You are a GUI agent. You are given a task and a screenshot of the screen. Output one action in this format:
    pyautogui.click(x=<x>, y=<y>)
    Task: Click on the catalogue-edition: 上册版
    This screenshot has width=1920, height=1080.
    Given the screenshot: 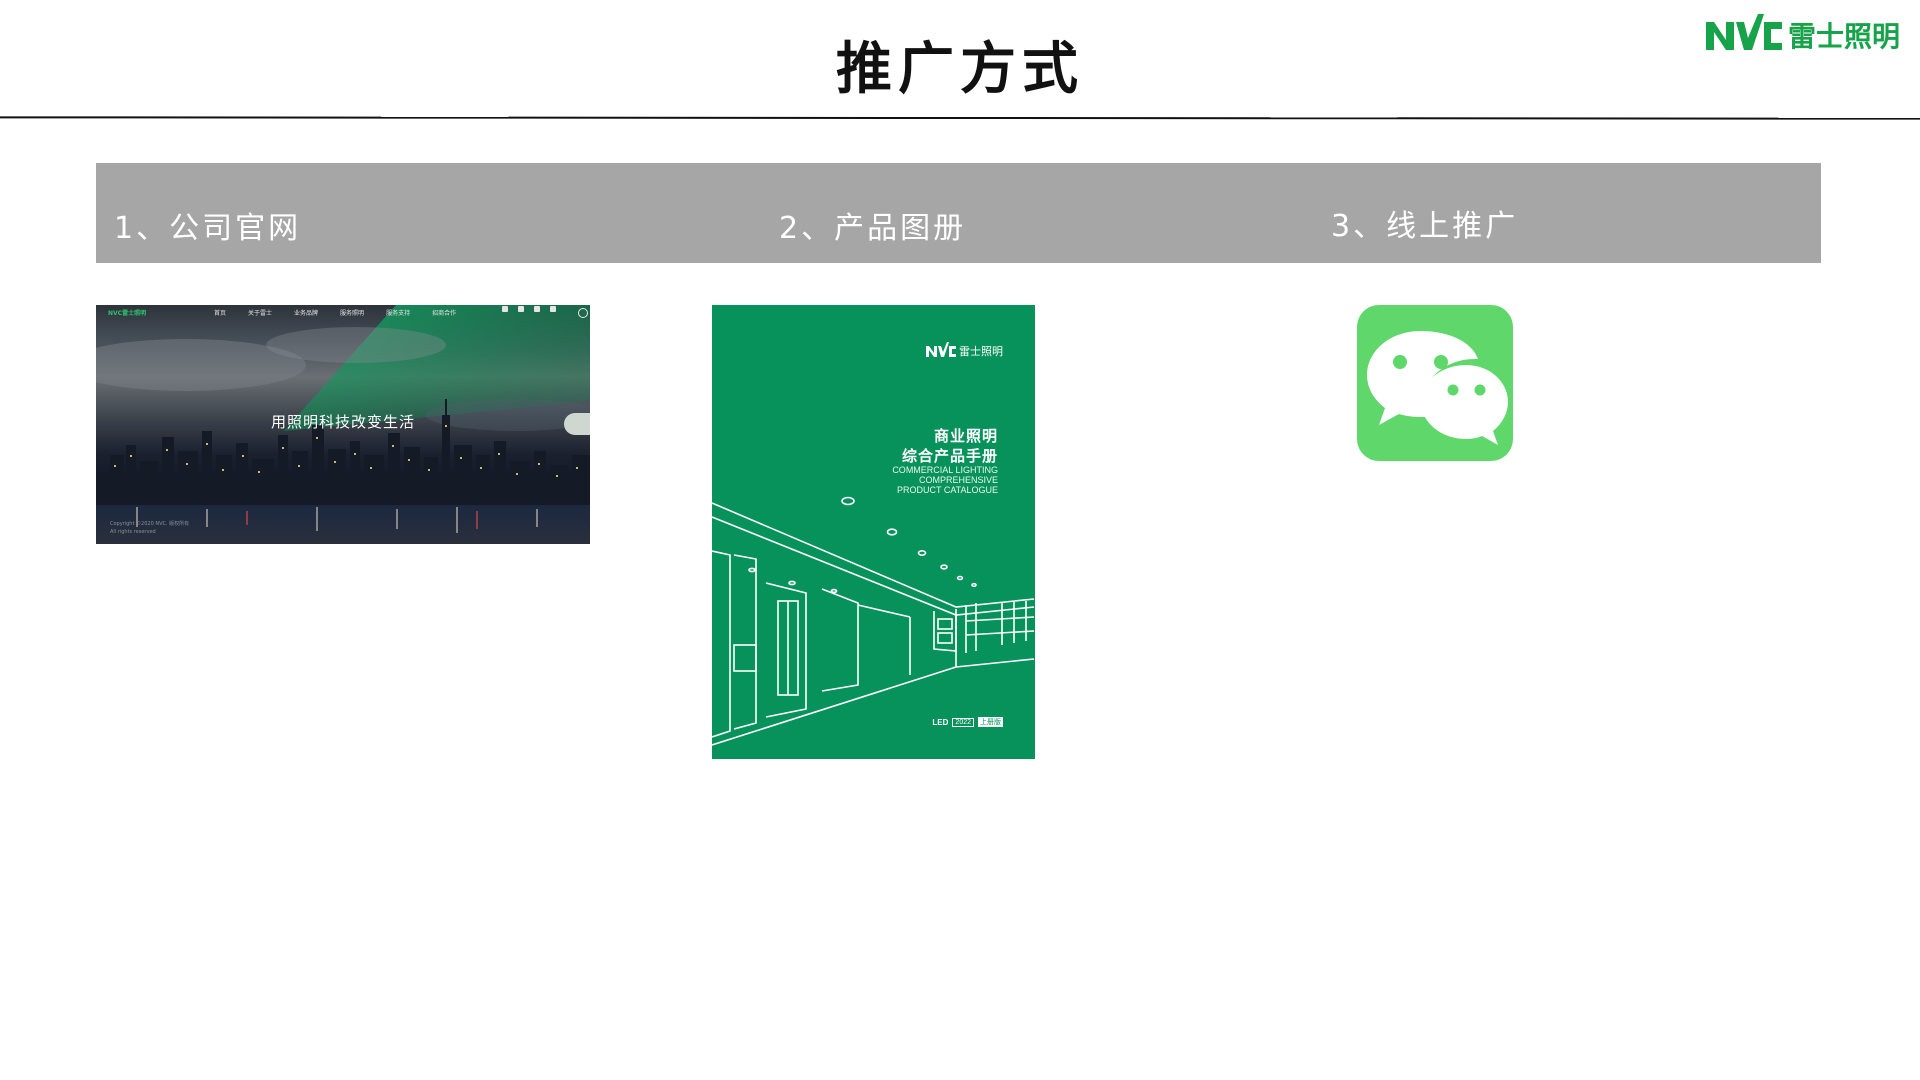 What is the action you would take?
    pyautogui.click(x=990, y=722)
    